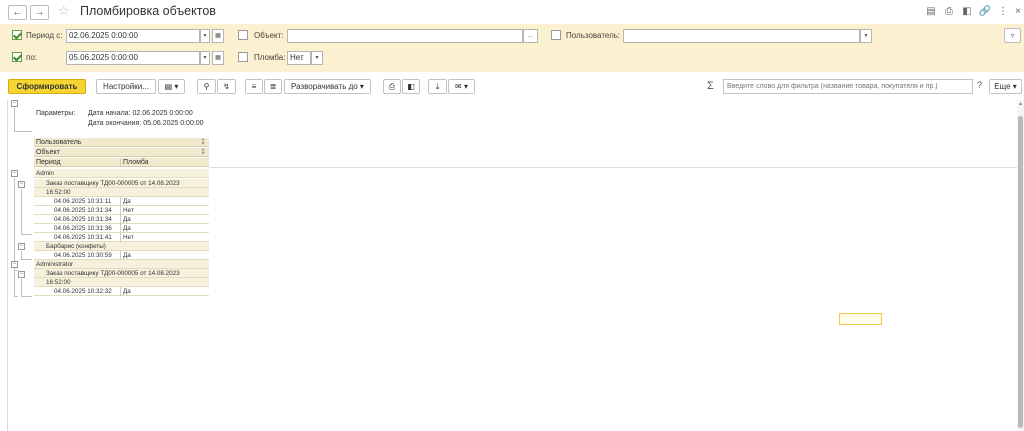 The height and width of the screenshot is (431, 1024). Describe the element at coordinates (83, 255) in the screenshot. I see `period-cell: 04.06.2025 10:30:59` at that location.